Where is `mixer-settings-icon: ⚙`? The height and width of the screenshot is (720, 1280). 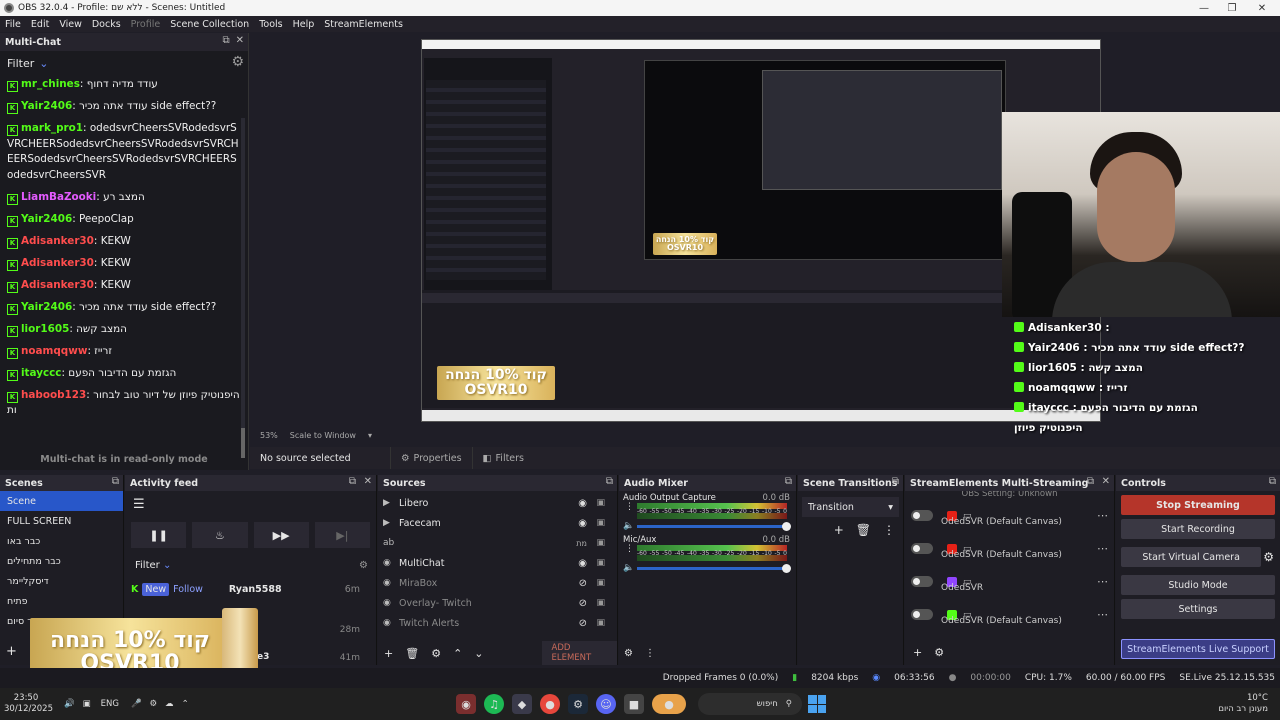 mixer-settings-icon: ⚙ is located at coordinates (628, 653).